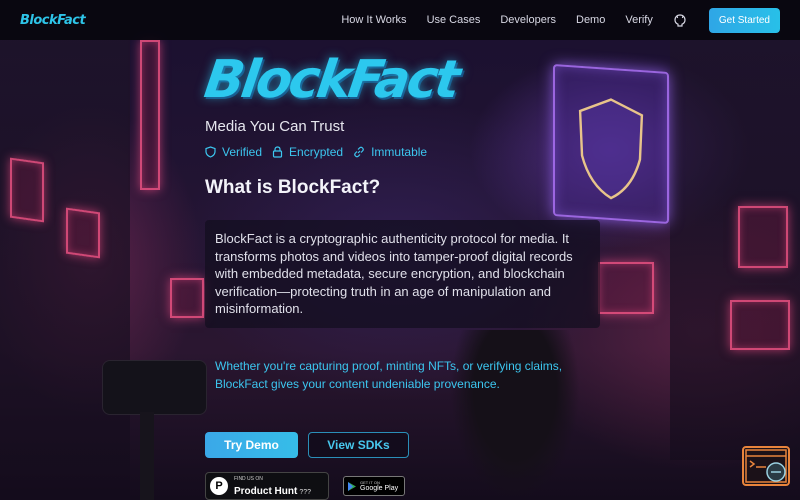  Describe the element at coordinates (266, 491) in the screenshot. I see `product-hunt-label: Product Hunt` at that location.